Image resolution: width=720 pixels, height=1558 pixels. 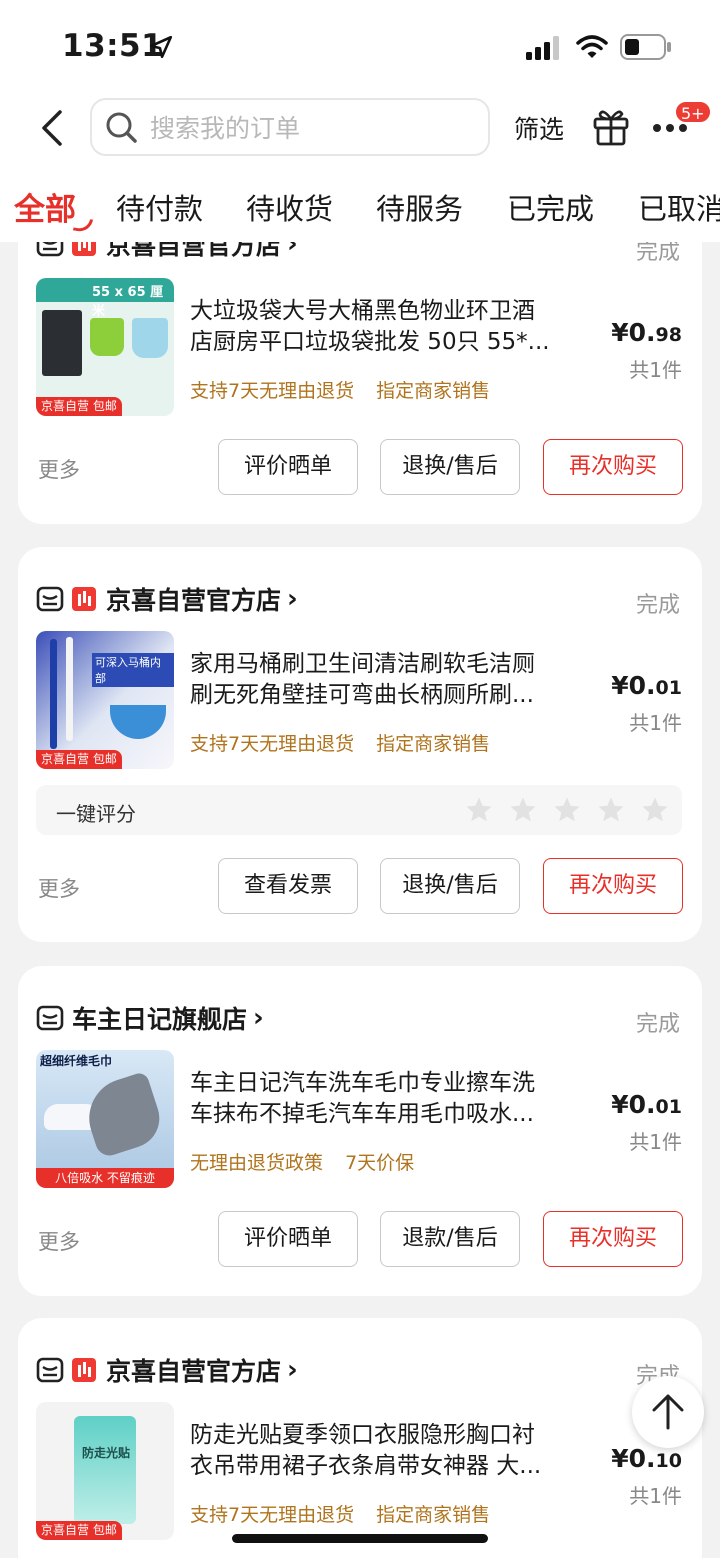 I want to click on product-thumbnail: 防走光贴 京喜自营 包邮, so click(x=105, y=1471).